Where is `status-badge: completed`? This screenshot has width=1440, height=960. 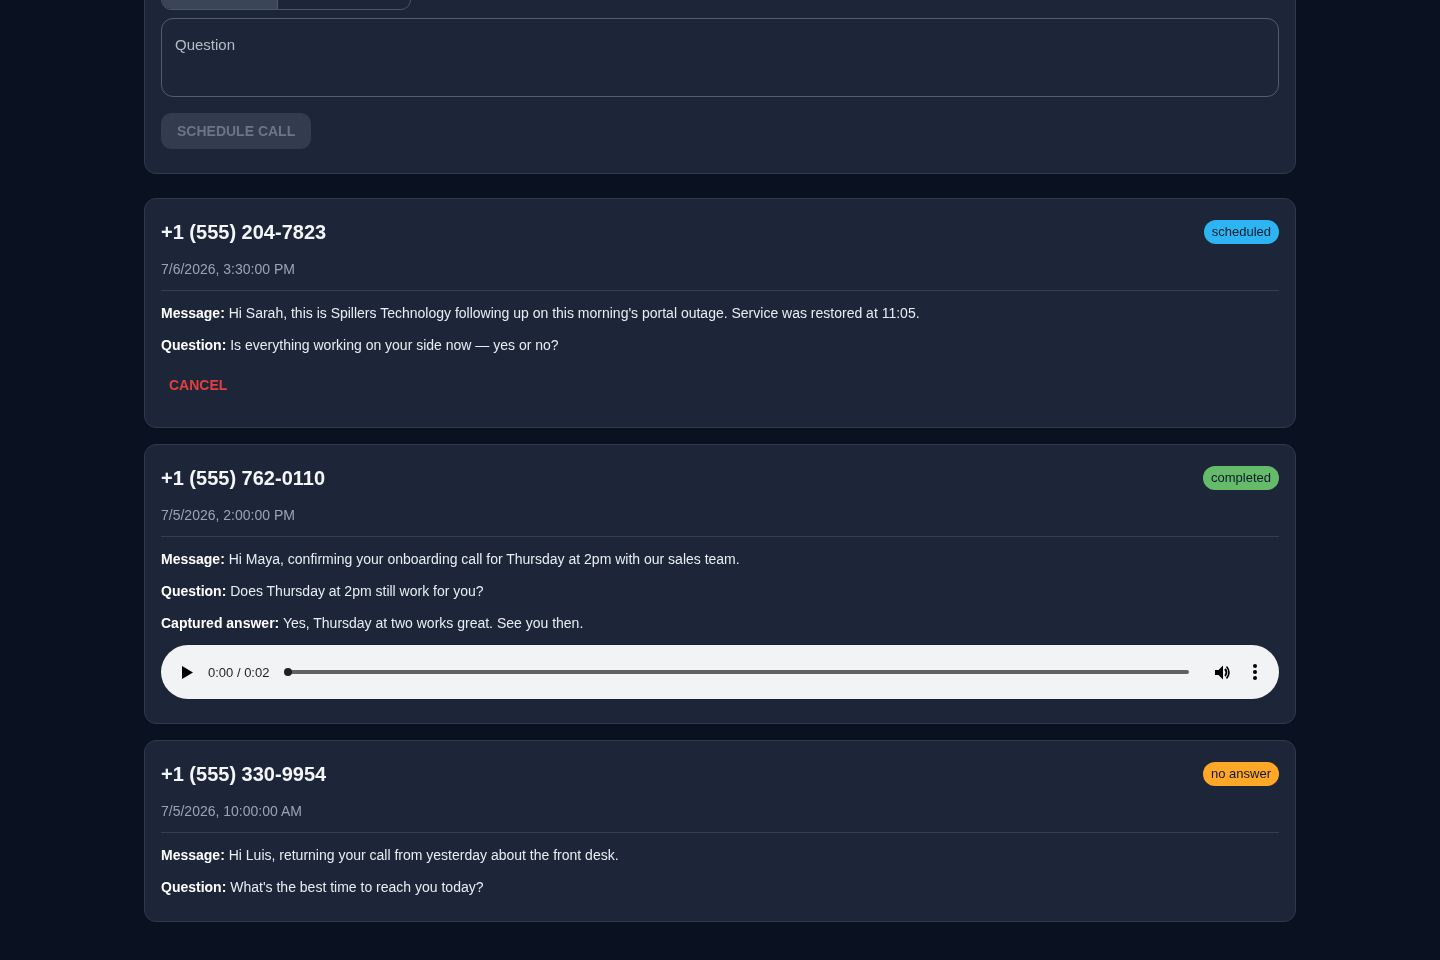
status-badge: completed is located at coordinates (1241, 478).